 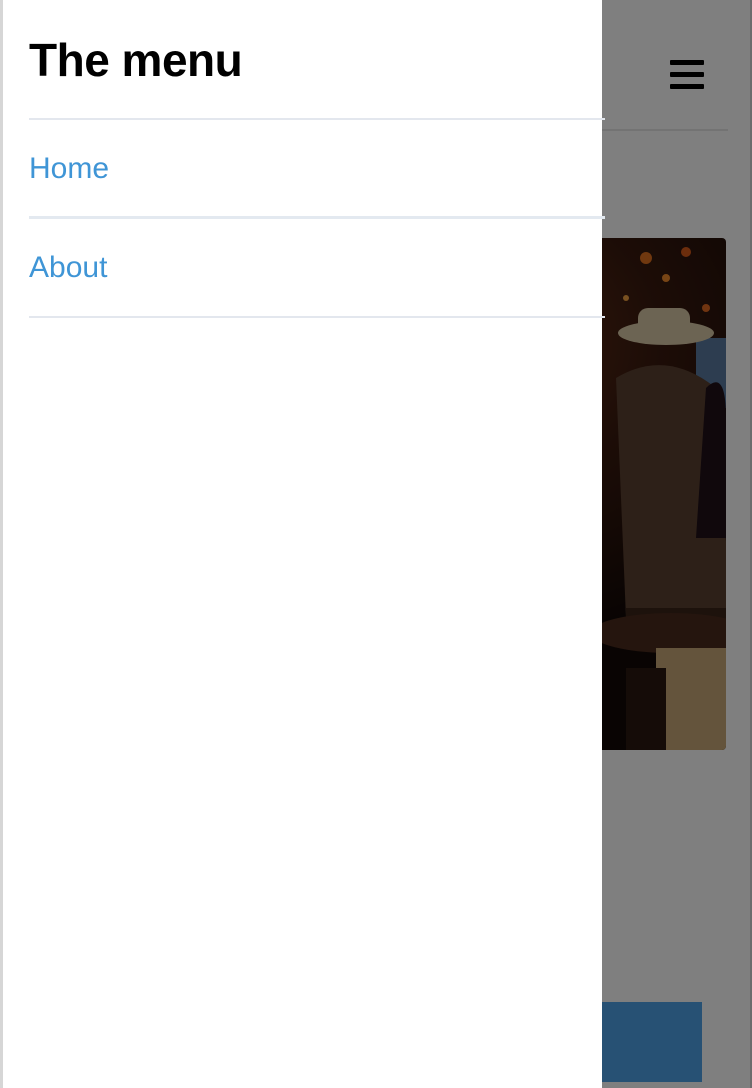 What do you see at coordinates (317, 169) in the screenshot?
I see `menu-item-home: Home` at bounding box center [317, 169].